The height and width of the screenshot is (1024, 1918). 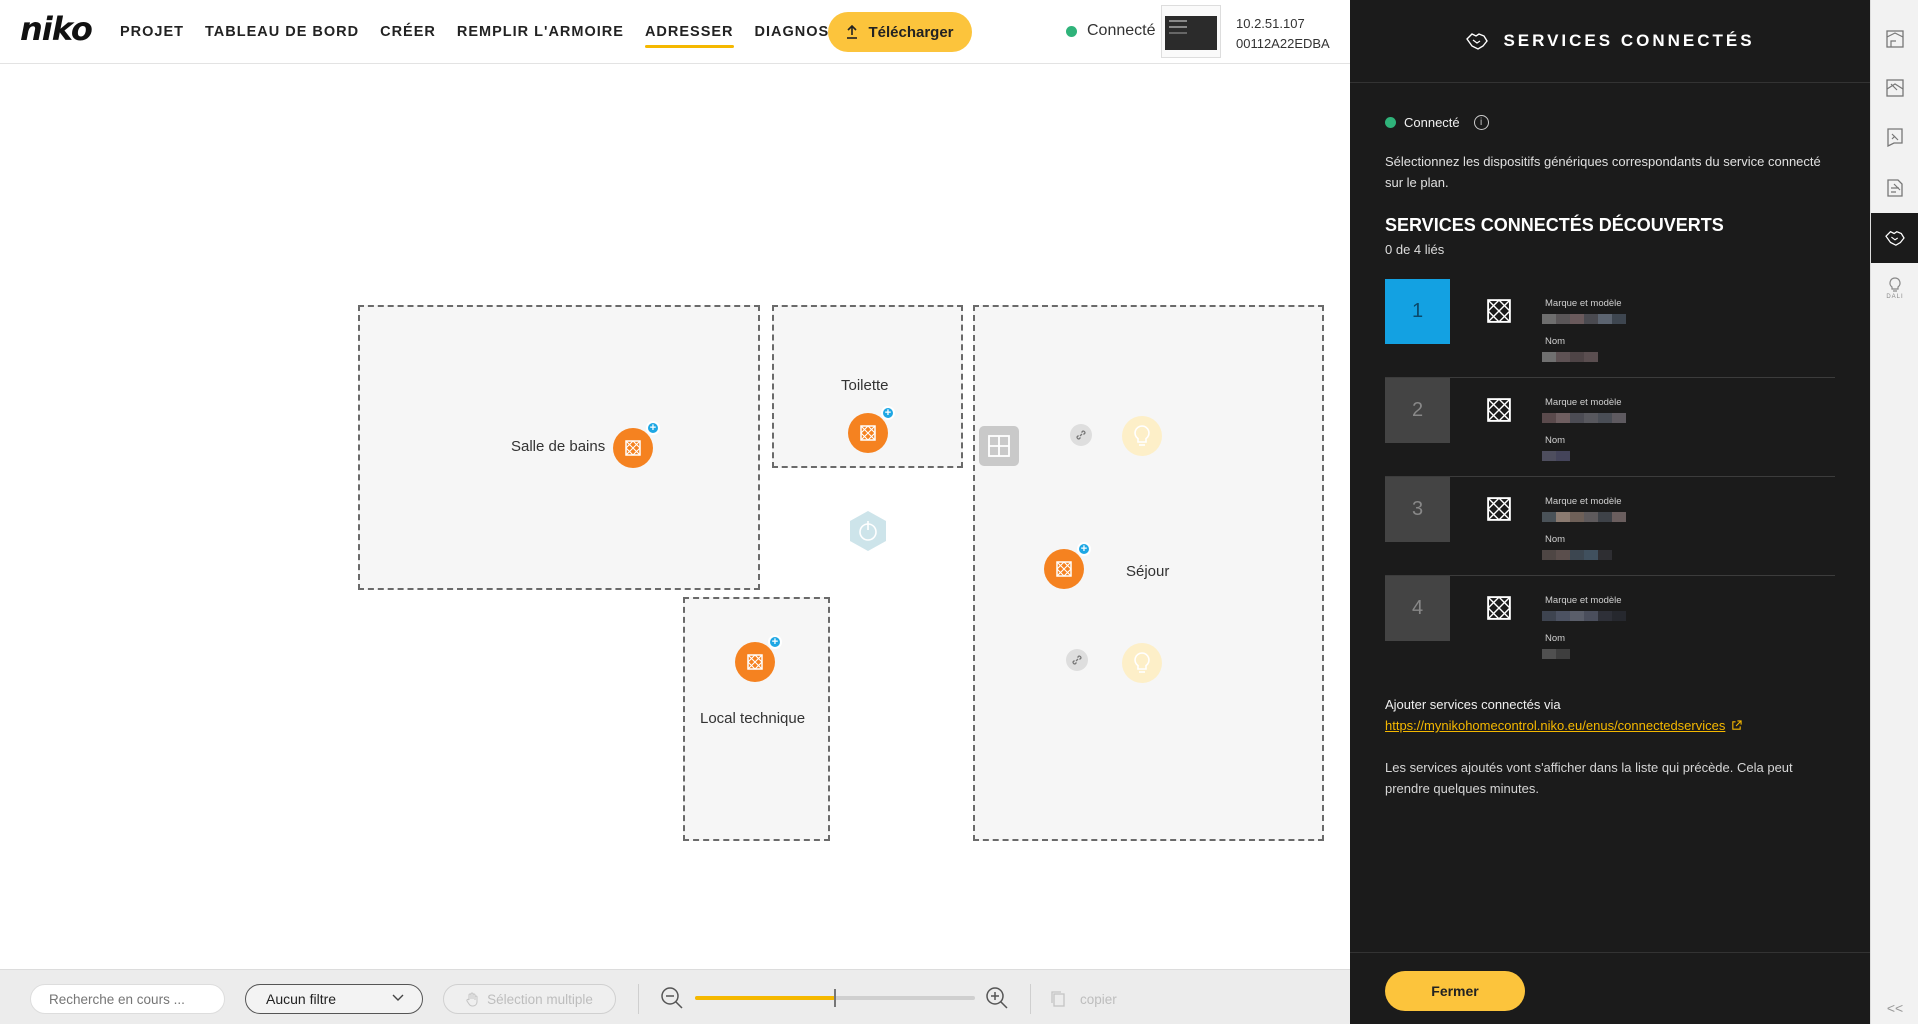 What do you see at coordinates (56, 29) in the screenshot?
I see `niko-logo: niko` at bounding box center [56, 29].